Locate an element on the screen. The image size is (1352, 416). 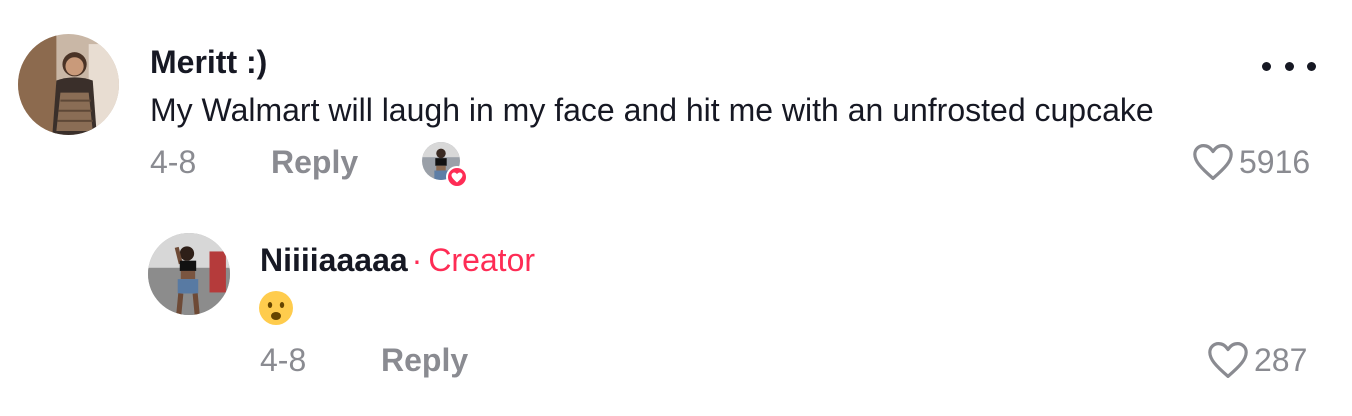
liked-by-creator-indicator is located at coordinates (446, 166).